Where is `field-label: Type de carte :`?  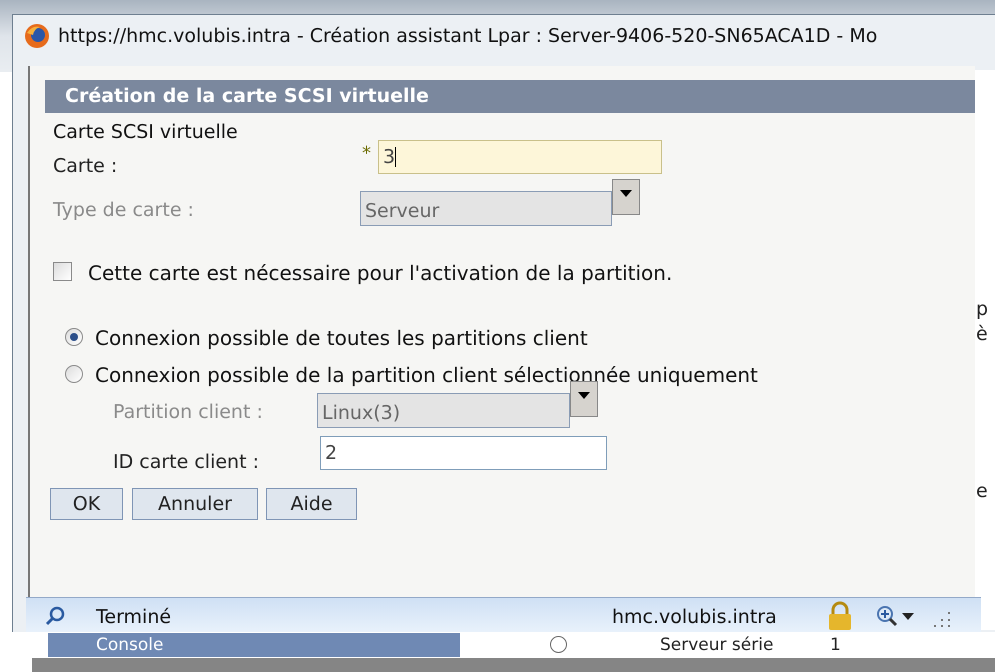 field-label: Type de carte : is located at coordinates (123, 210).